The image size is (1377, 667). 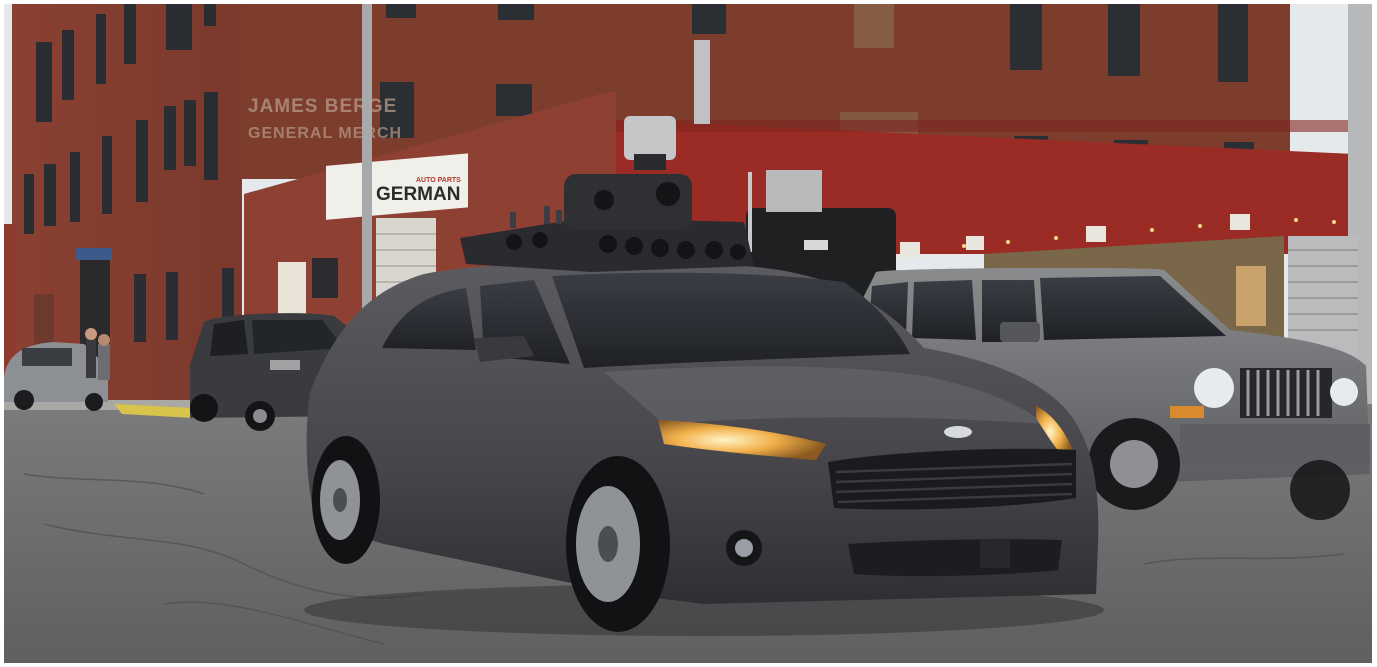 I want to click on store-sign-main: GERMAN, so click(x=418, y=194).